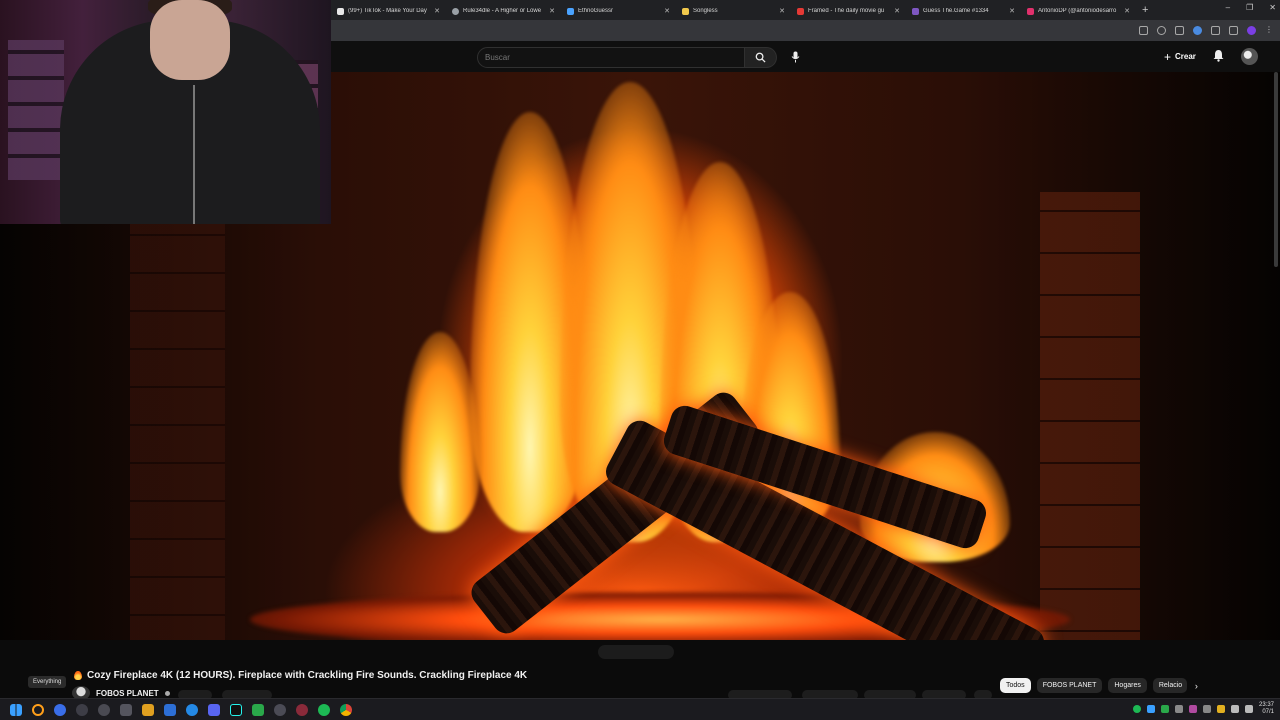 The height and width of the screenshot is (720, 1280). What do you see at coordinates (1015, 685) in the screenshot?
I see `chip-todos: Todos` at bounding box center [1015, 685].